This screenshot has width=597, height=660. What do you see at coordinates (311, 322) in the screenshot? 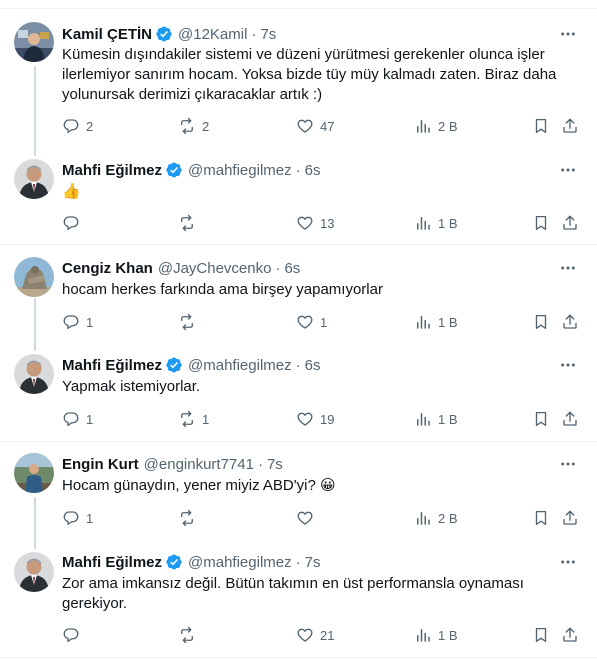
I see `like-button: 1` at bounding box center [311, 322].